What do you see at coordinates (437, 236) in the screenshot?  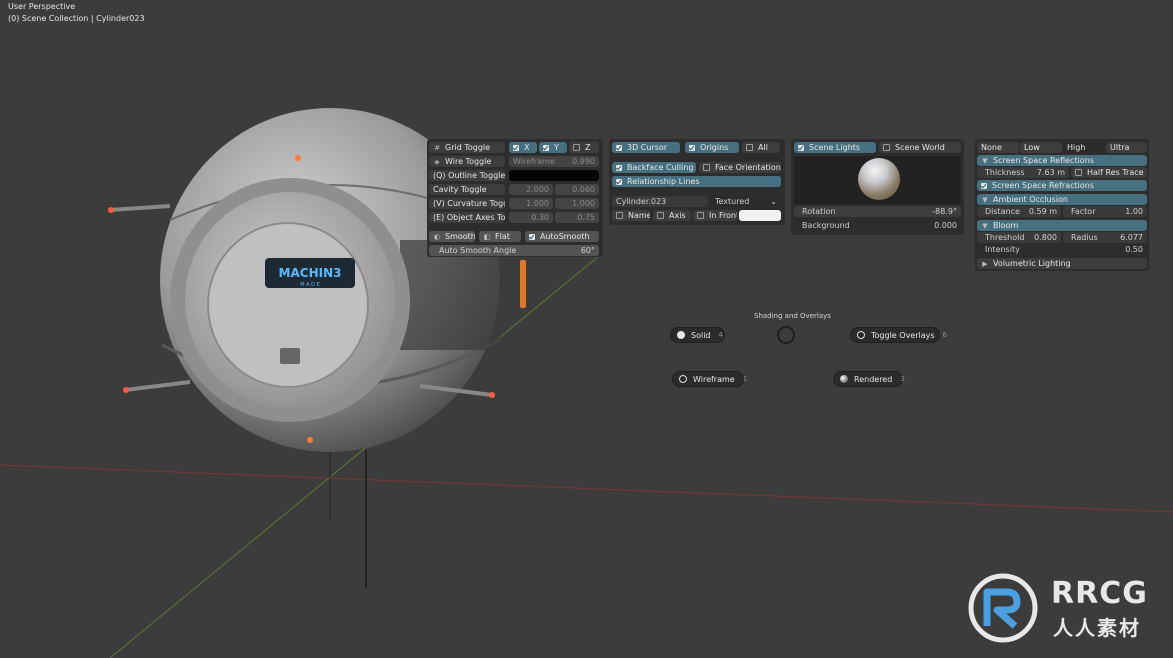 I see `smooth-icon: ◐` at bounding box center [437, 236].